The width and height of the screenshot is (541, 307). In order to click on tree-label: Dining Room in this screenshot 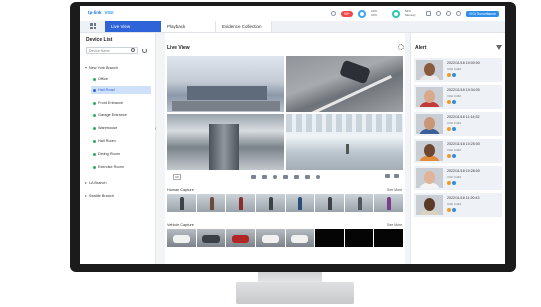, I will do `click(109, 154)`.